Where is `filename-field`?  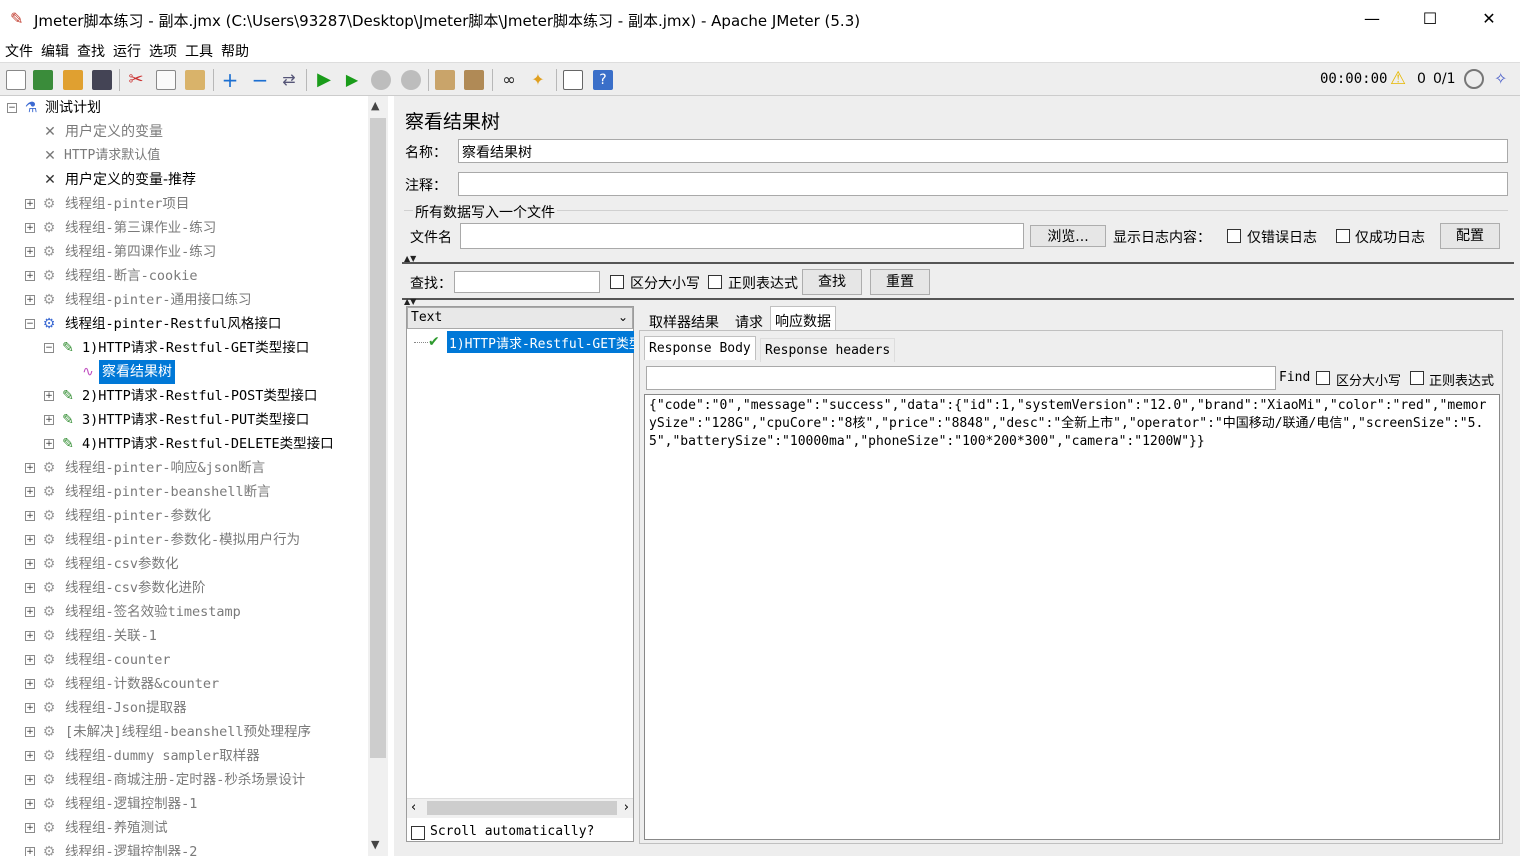
filename-field is located at coordinates (742, 236).